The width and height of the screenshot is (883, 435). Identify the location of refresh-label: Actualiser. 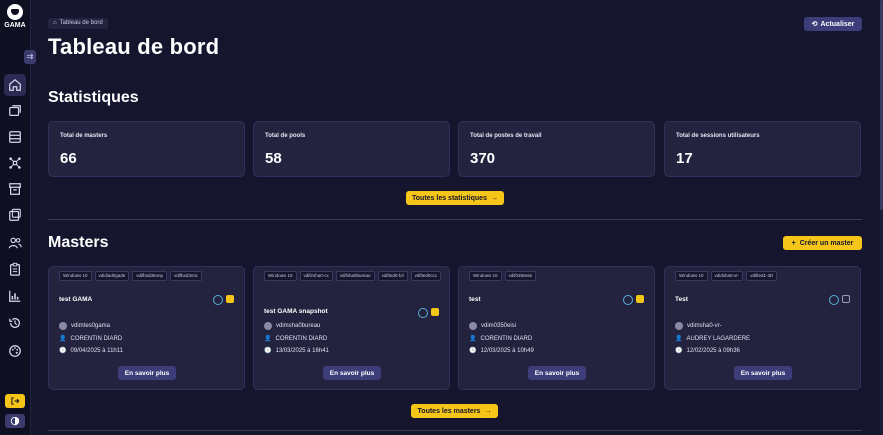
(837, 24).